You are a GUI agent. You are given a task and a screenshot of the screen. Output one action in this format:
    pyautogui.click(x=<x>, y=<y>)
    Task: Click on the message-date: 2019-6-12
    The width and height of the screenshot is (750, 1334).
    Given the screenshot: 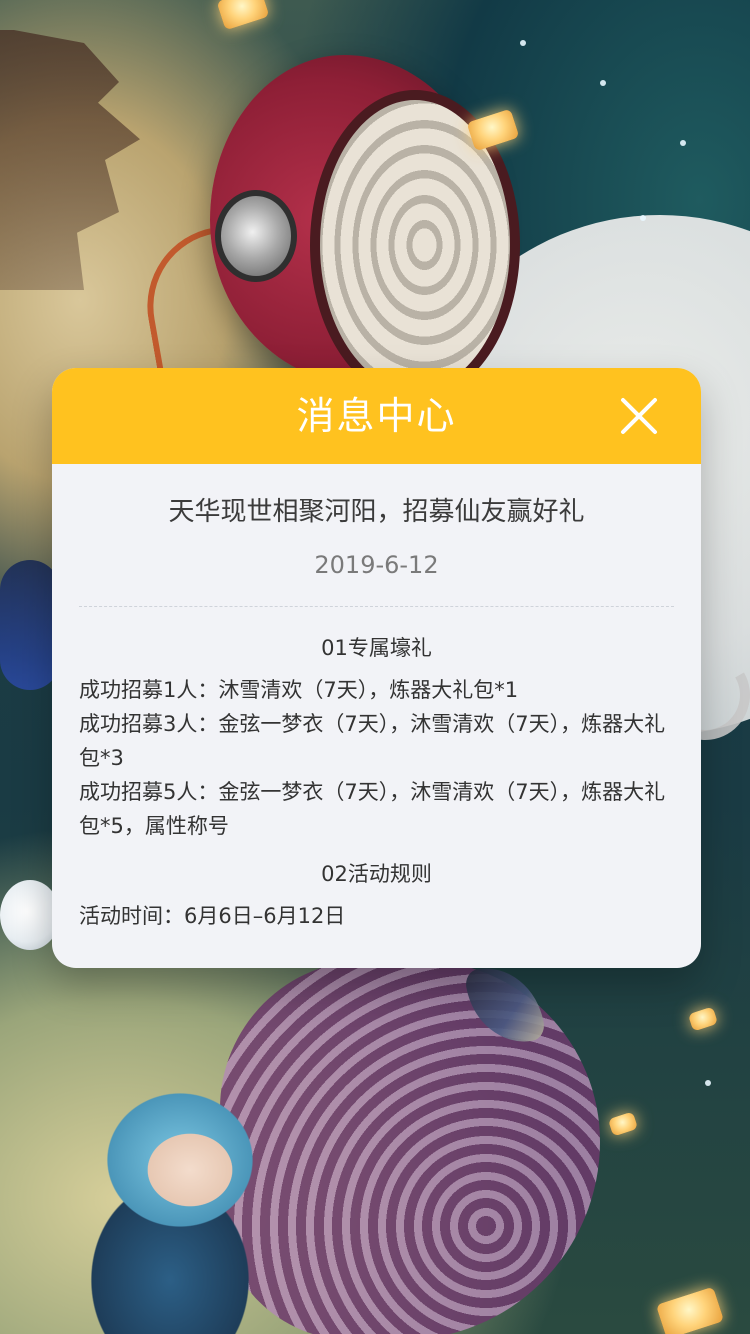 What is the action you would take?
    pyautogui.click(x=376, y=565)
    